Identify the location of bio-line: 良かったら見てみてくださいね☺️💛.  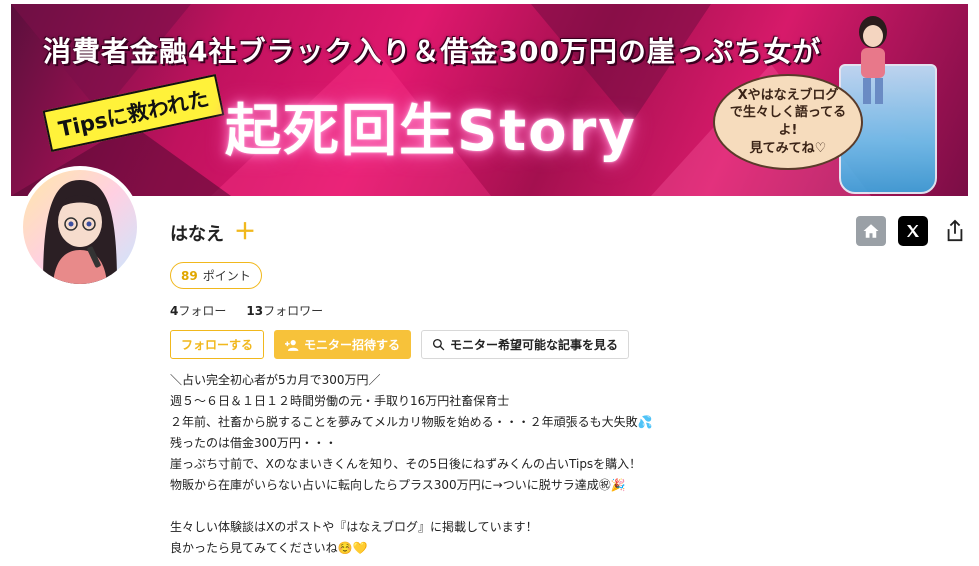
(269, 548).